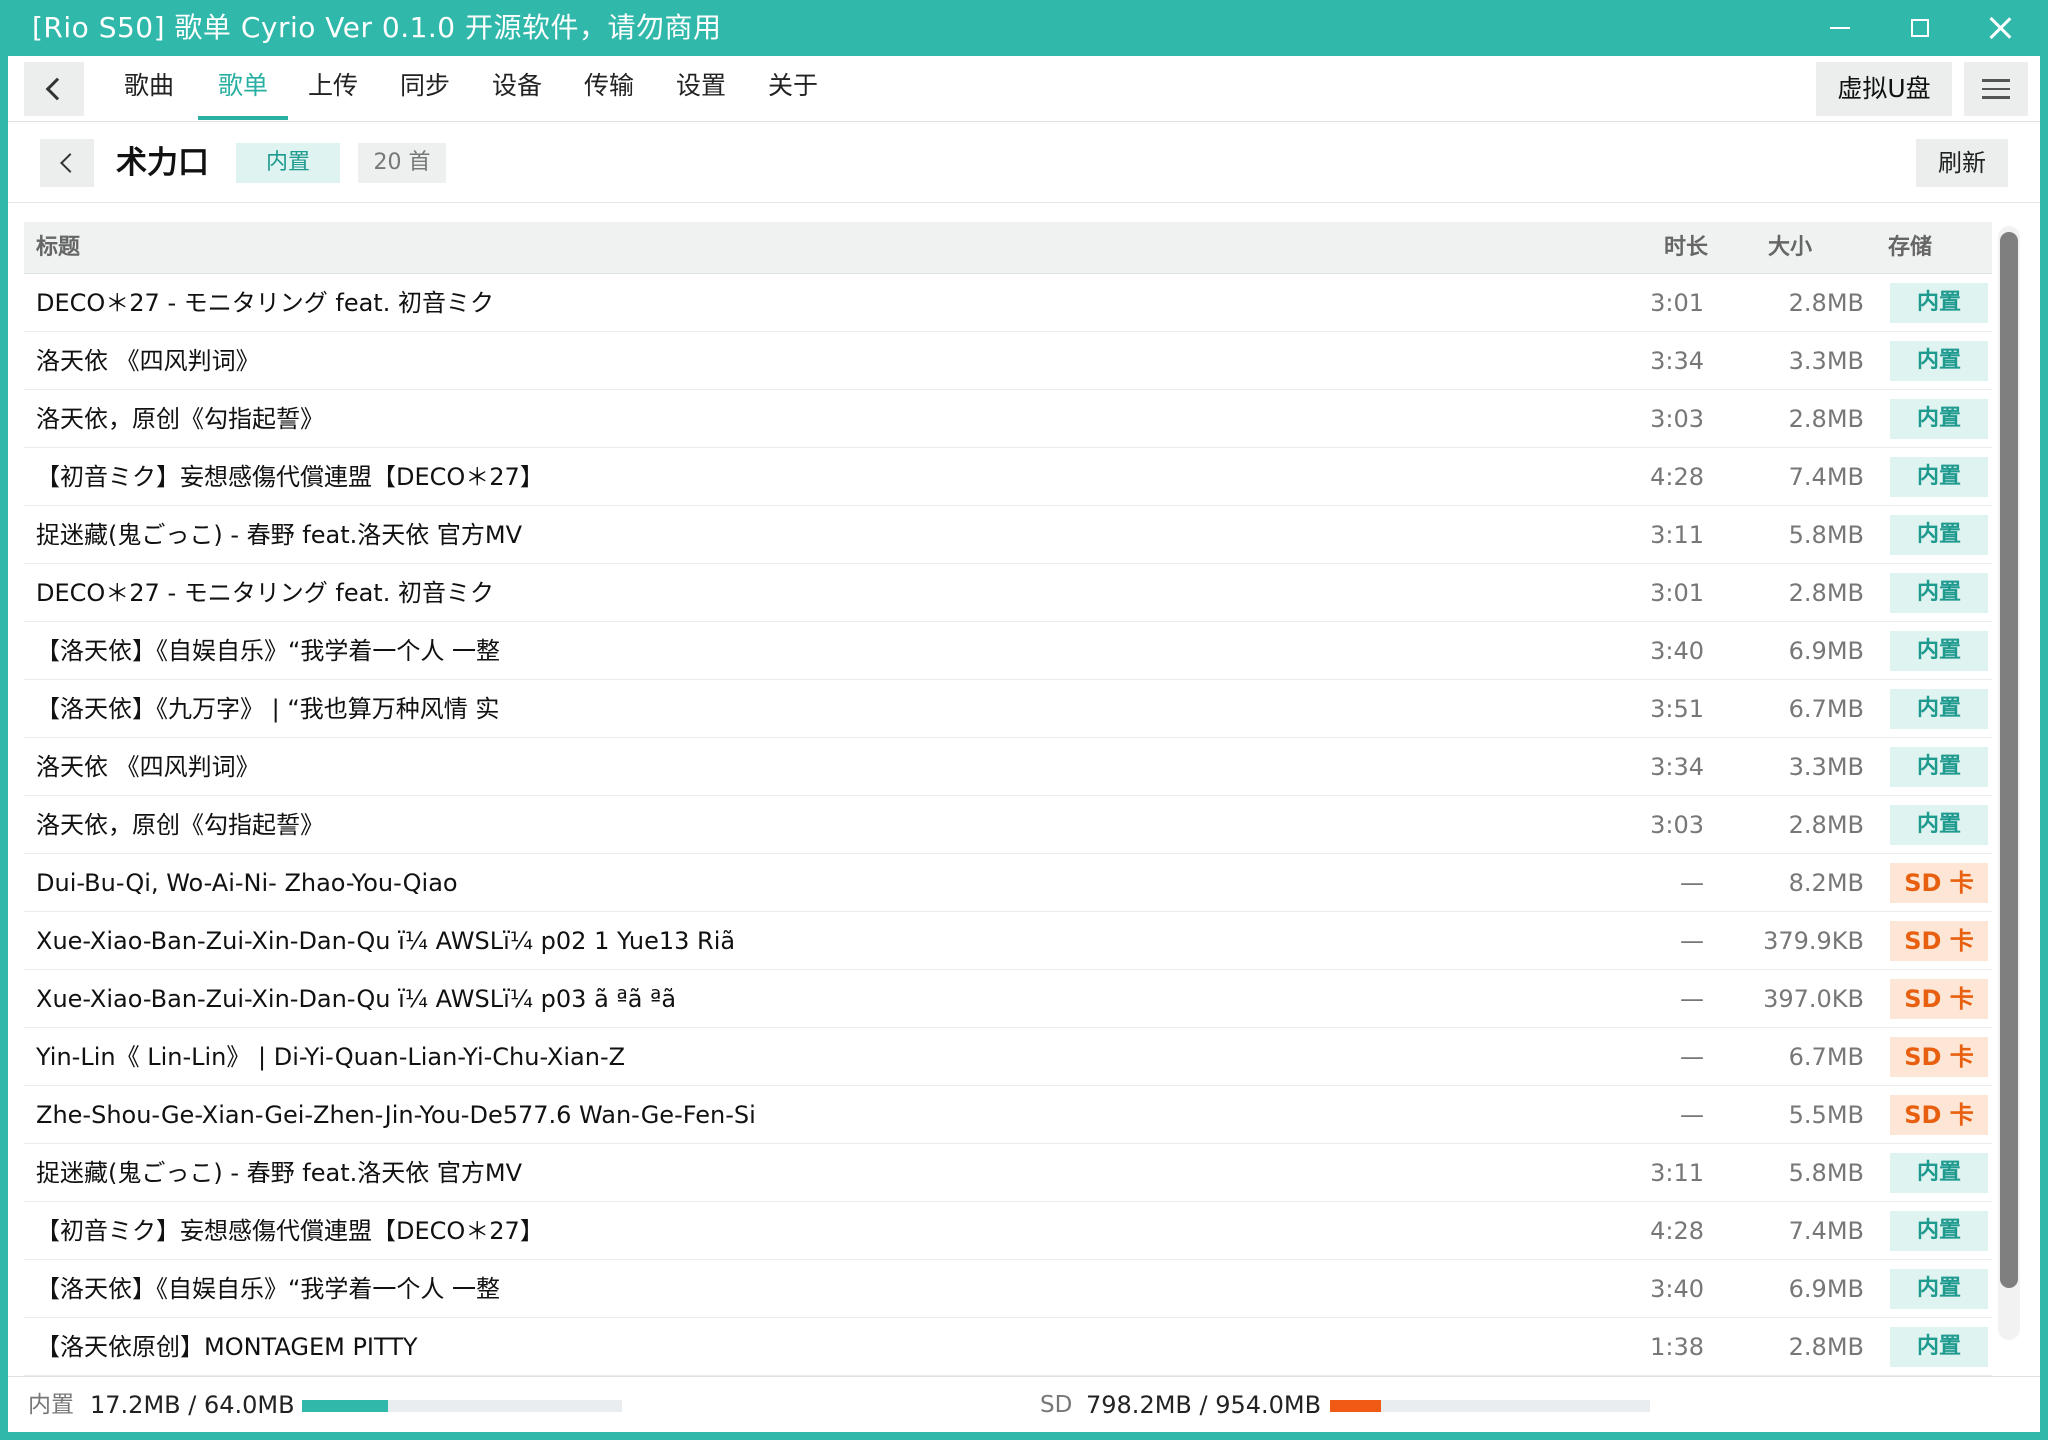  I want to click on internal-storage-bar-fill, so click(345, 1406).